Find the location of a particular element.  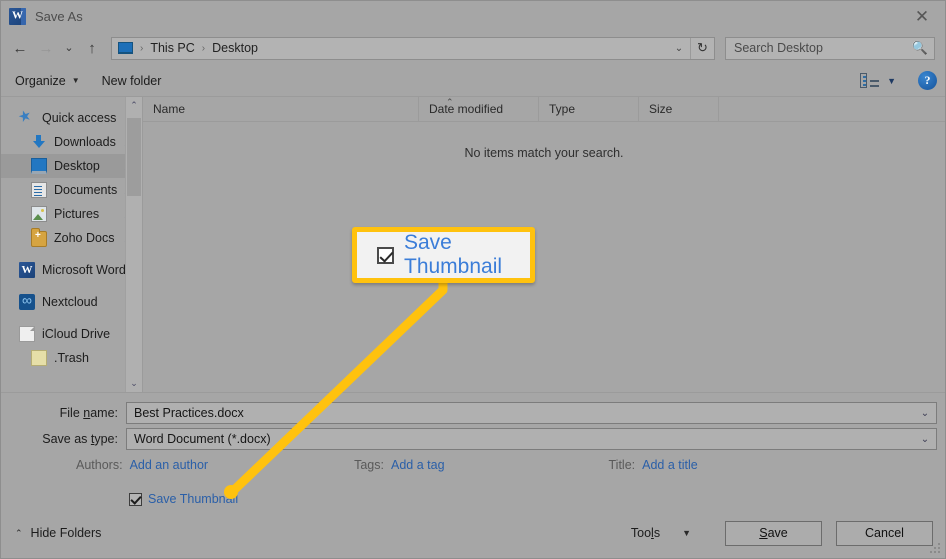

forward-button: → is located at coordinates (46, 48).